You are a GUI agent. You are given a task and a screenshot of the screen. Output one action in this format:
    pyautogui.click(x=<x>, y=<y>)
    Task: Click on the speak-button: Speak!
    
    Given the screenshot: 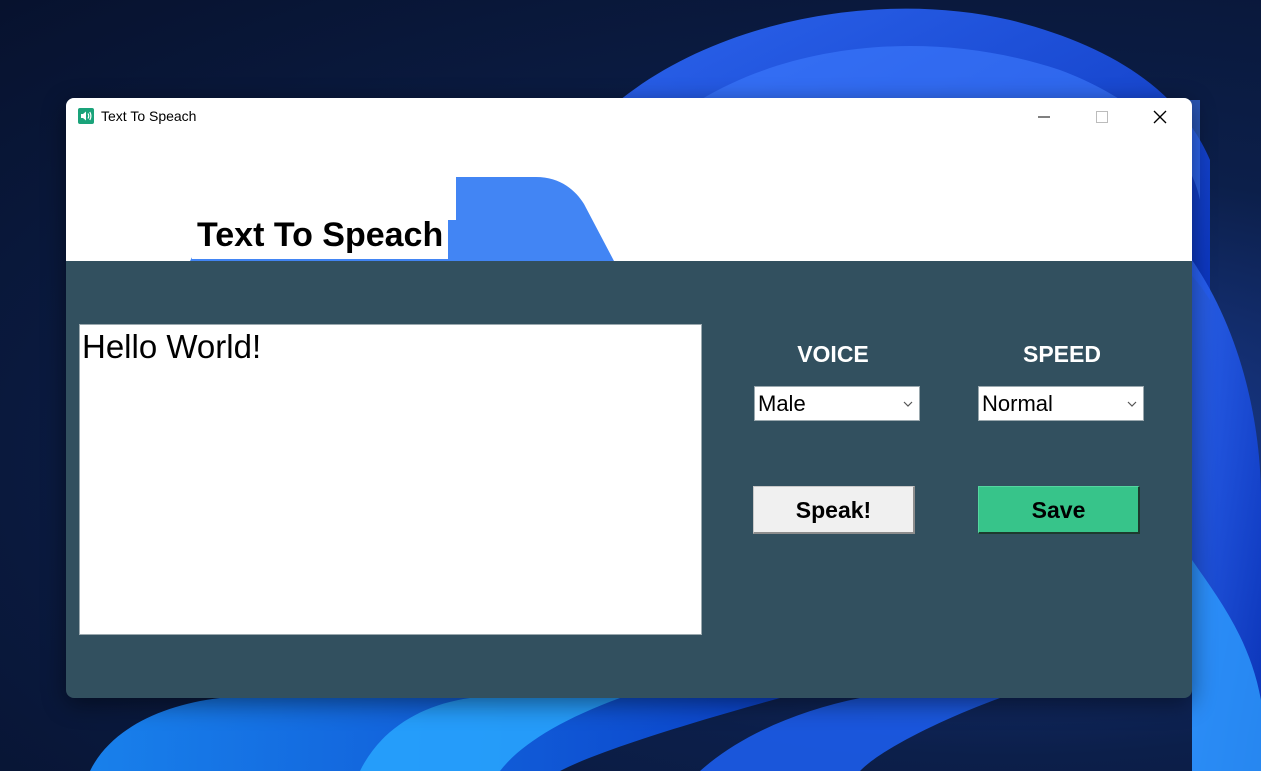 What is the action you would take?
    pyautogui.click(x=834, y=510)
    